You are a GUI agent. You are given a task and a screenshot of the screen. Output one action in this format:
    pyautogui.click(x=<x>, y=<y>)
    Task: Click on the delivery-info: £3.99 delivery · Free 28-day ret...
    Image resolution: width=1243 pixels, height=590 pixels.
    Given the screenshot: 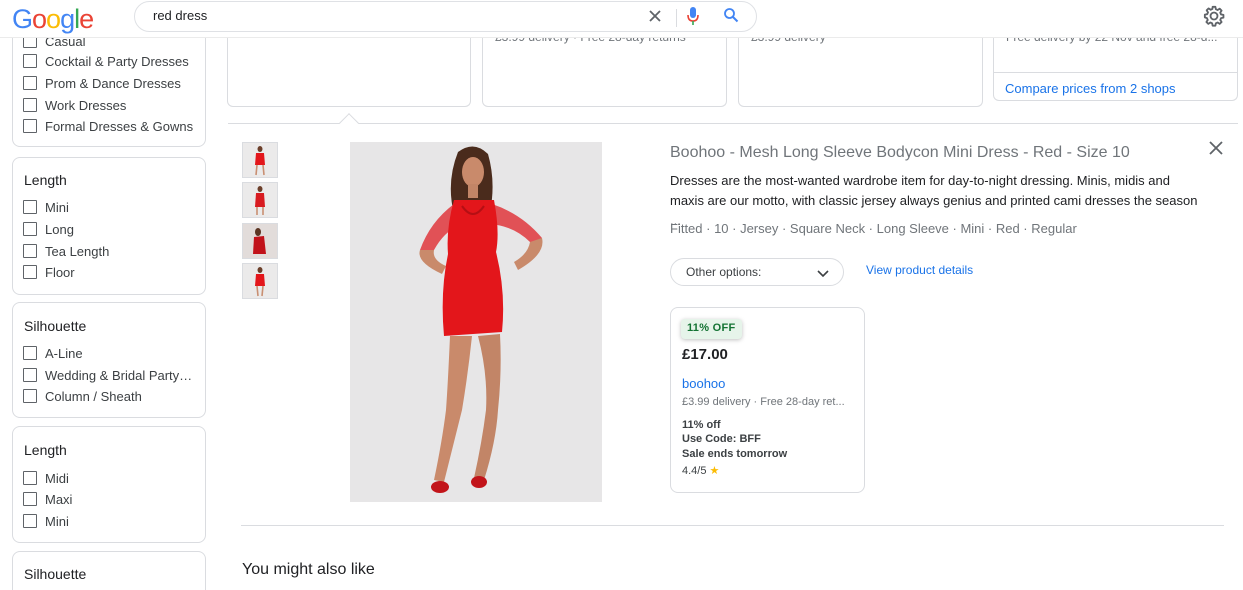 What is the action you would take?
    pyautogui.click(x=763, y=402)
    